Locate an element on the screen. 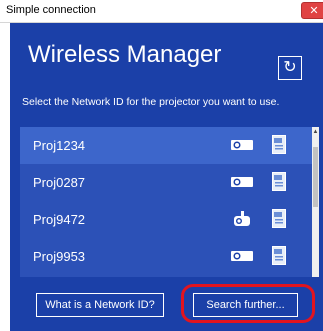 The width and height of the screenshot is (323, 331). scroll-up-icon: ▲ is located at coordinates (315, 132).